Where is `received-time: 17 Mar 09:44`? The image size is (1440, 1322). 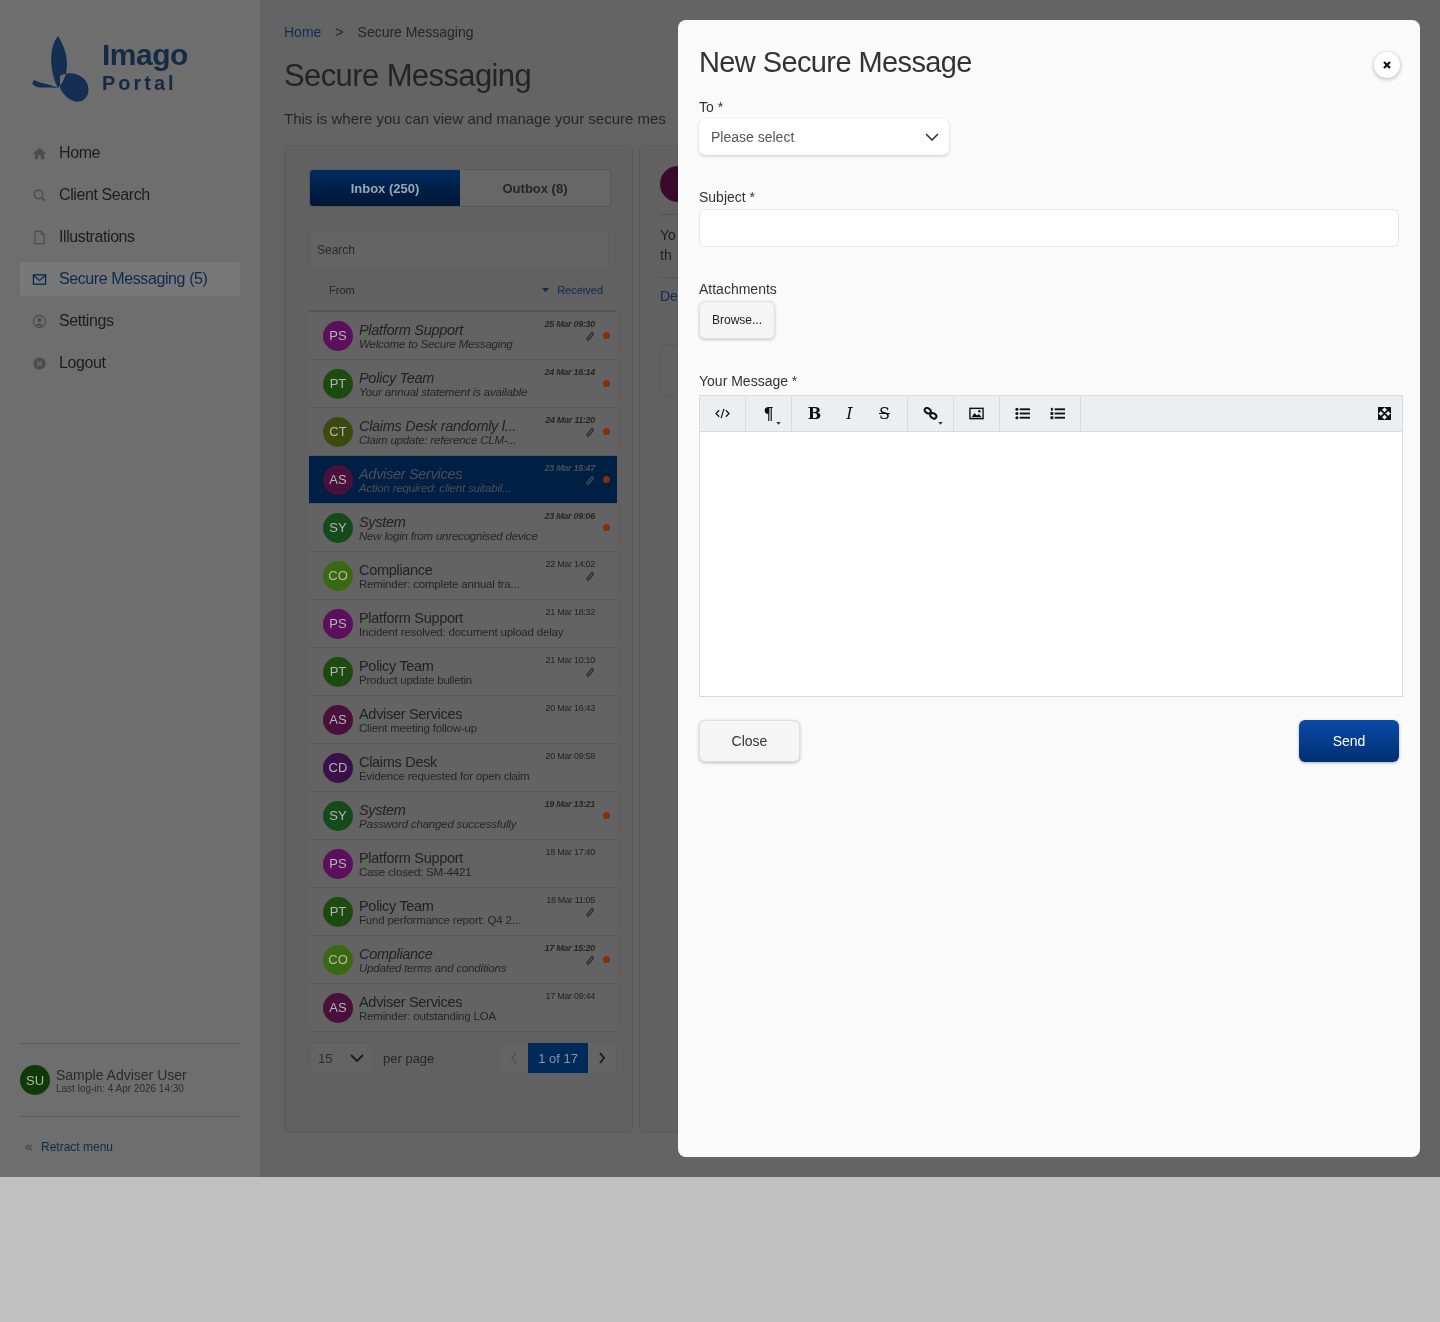 received-time: 17 Mar 09:44 is located at coordinates (570, 996).